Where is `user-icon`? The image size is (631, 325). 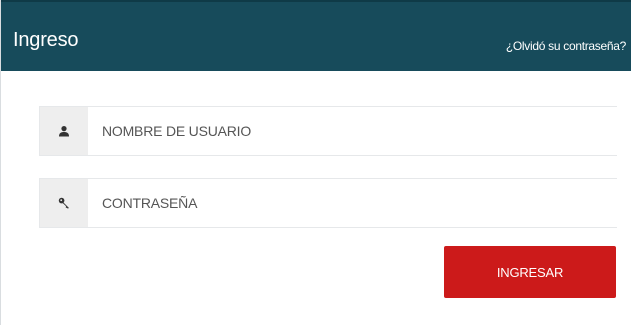 user-icon is located at coordinates (64, 131).